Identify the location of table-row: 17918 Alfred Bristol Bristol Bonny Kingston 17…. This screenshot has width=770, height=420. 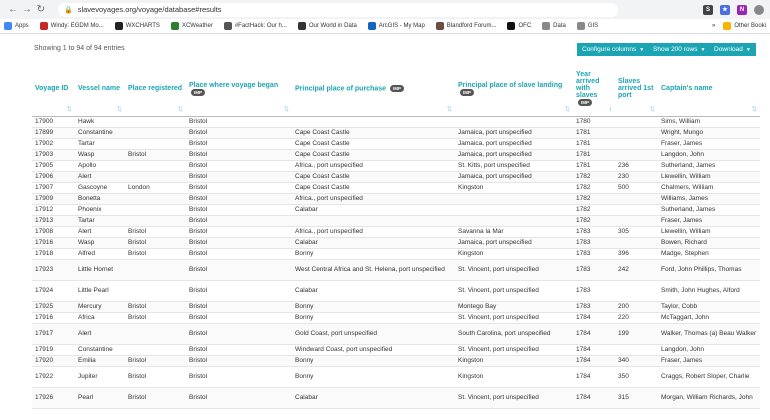
(396, 254).